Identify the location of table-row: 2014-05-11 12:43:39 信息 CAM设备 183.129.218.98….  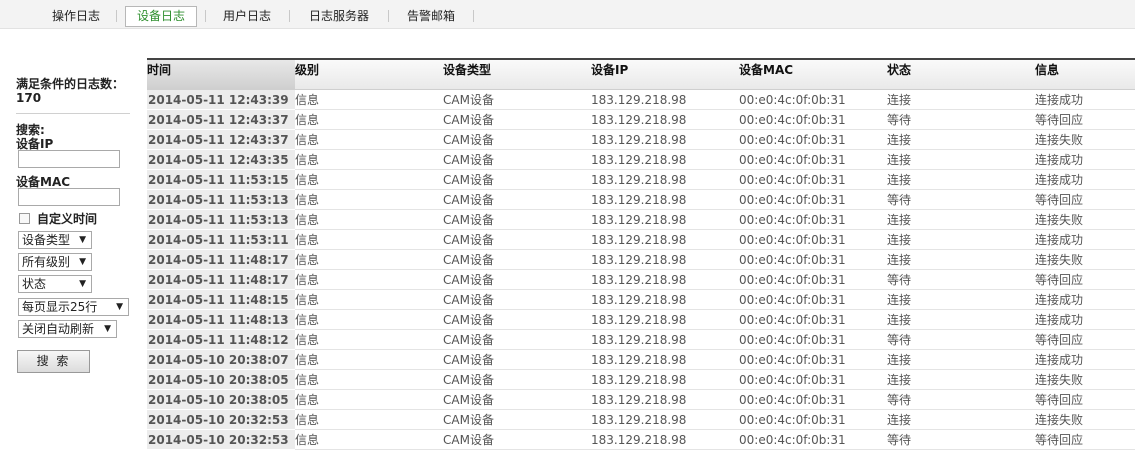
(641, 99).